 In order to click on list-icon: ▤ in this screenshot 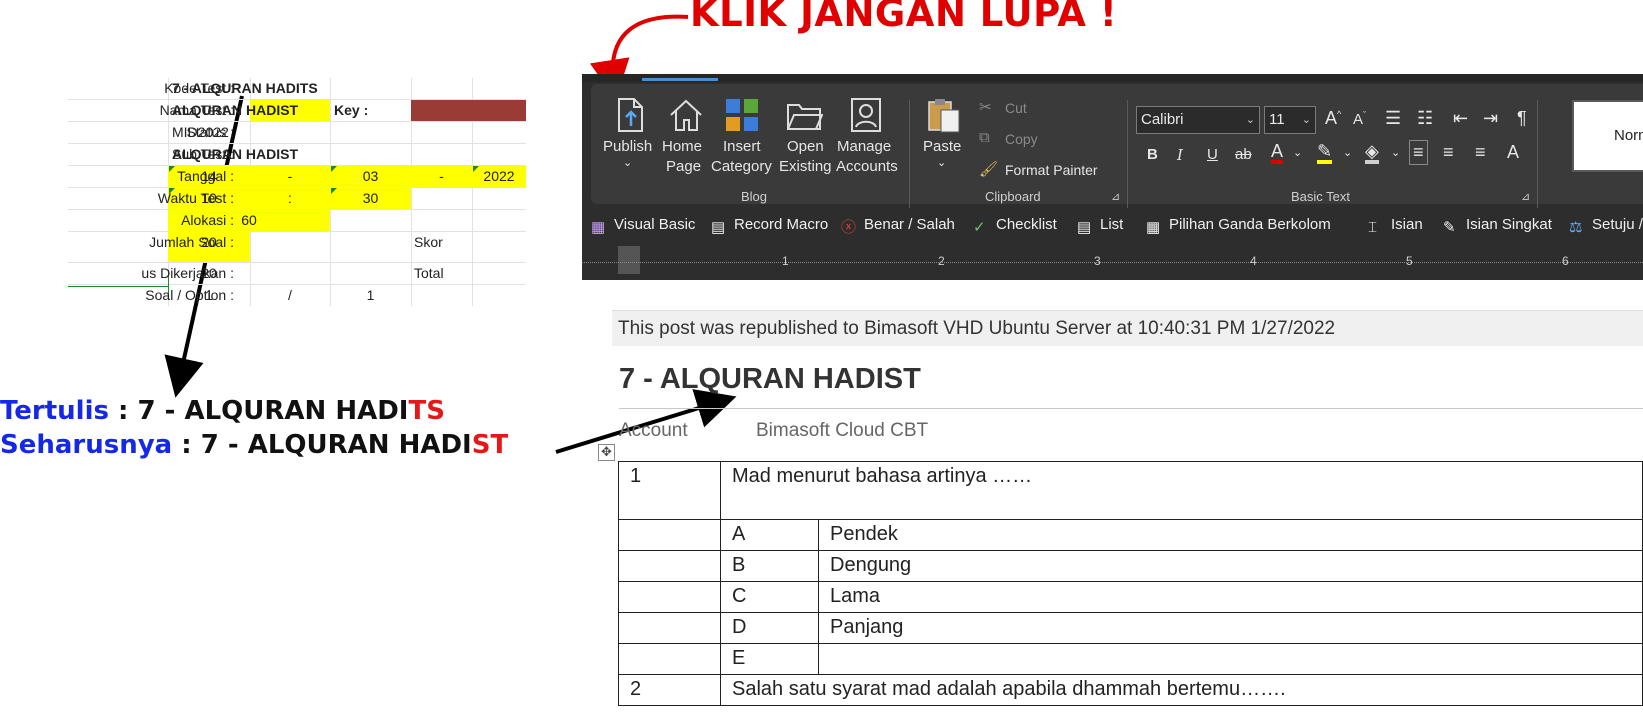, I will do `click(1084, 227)`.